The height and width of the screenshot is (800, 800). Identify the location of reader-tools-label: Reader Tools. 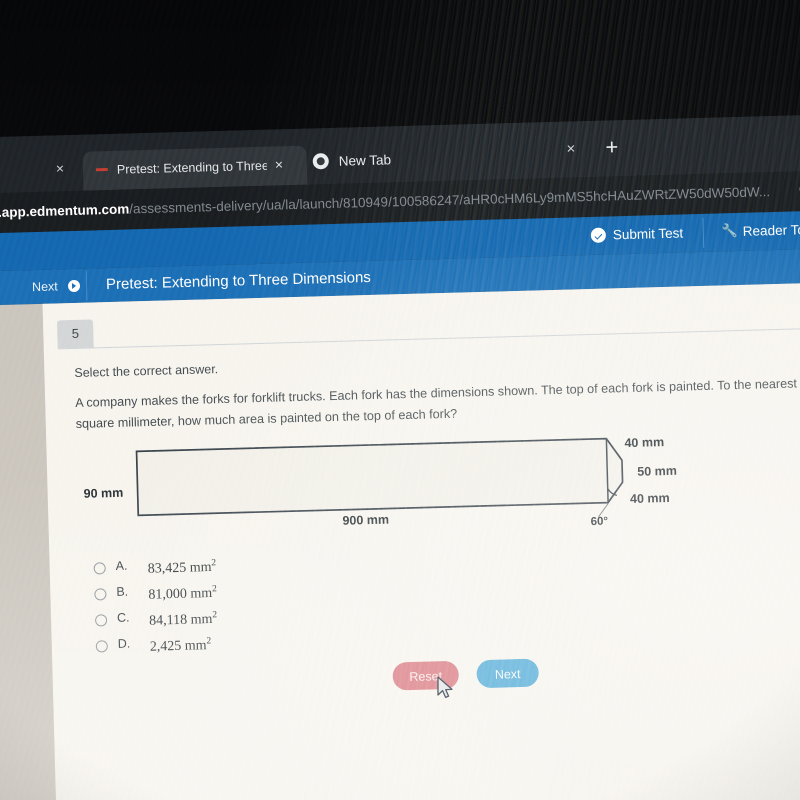
(771, 230).